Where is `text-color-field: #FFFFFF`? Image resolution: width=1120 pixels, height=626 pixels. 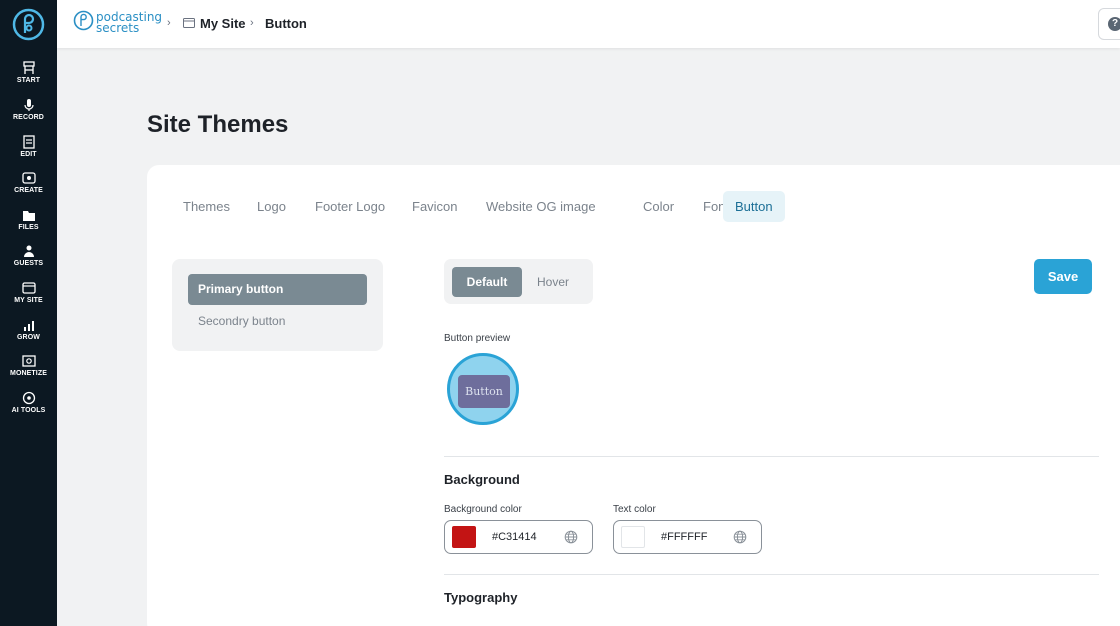 text-color-field: #FFFFFF is located at coordinates (687, 537).